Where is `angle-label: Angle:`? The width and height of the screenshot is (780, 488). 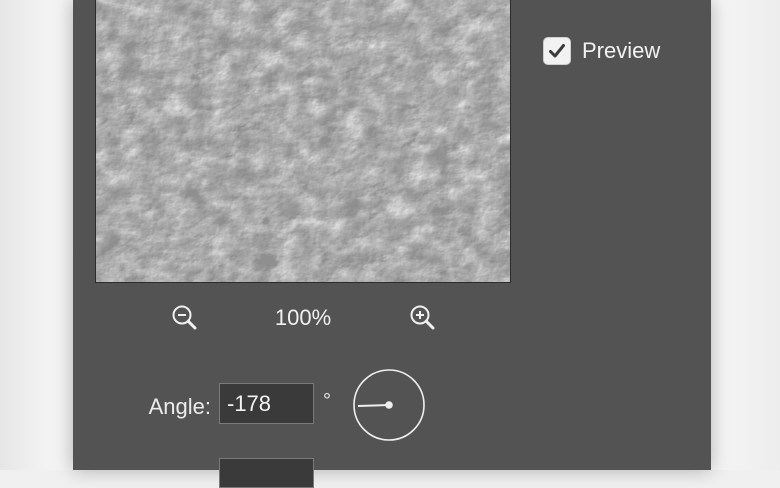
angle-label: Angle: is located at coordinates (179, 406).